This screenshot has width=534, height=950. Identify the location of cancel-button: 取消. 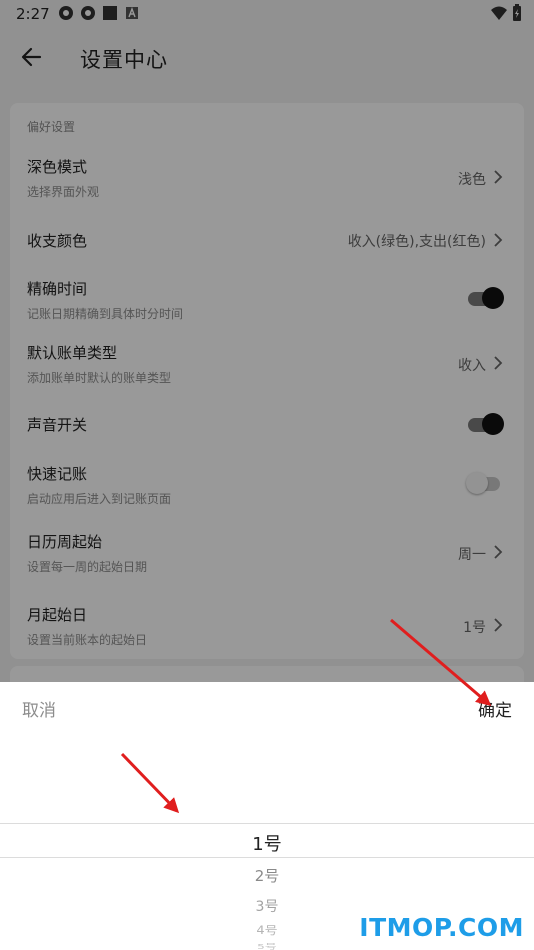
(39, 708).